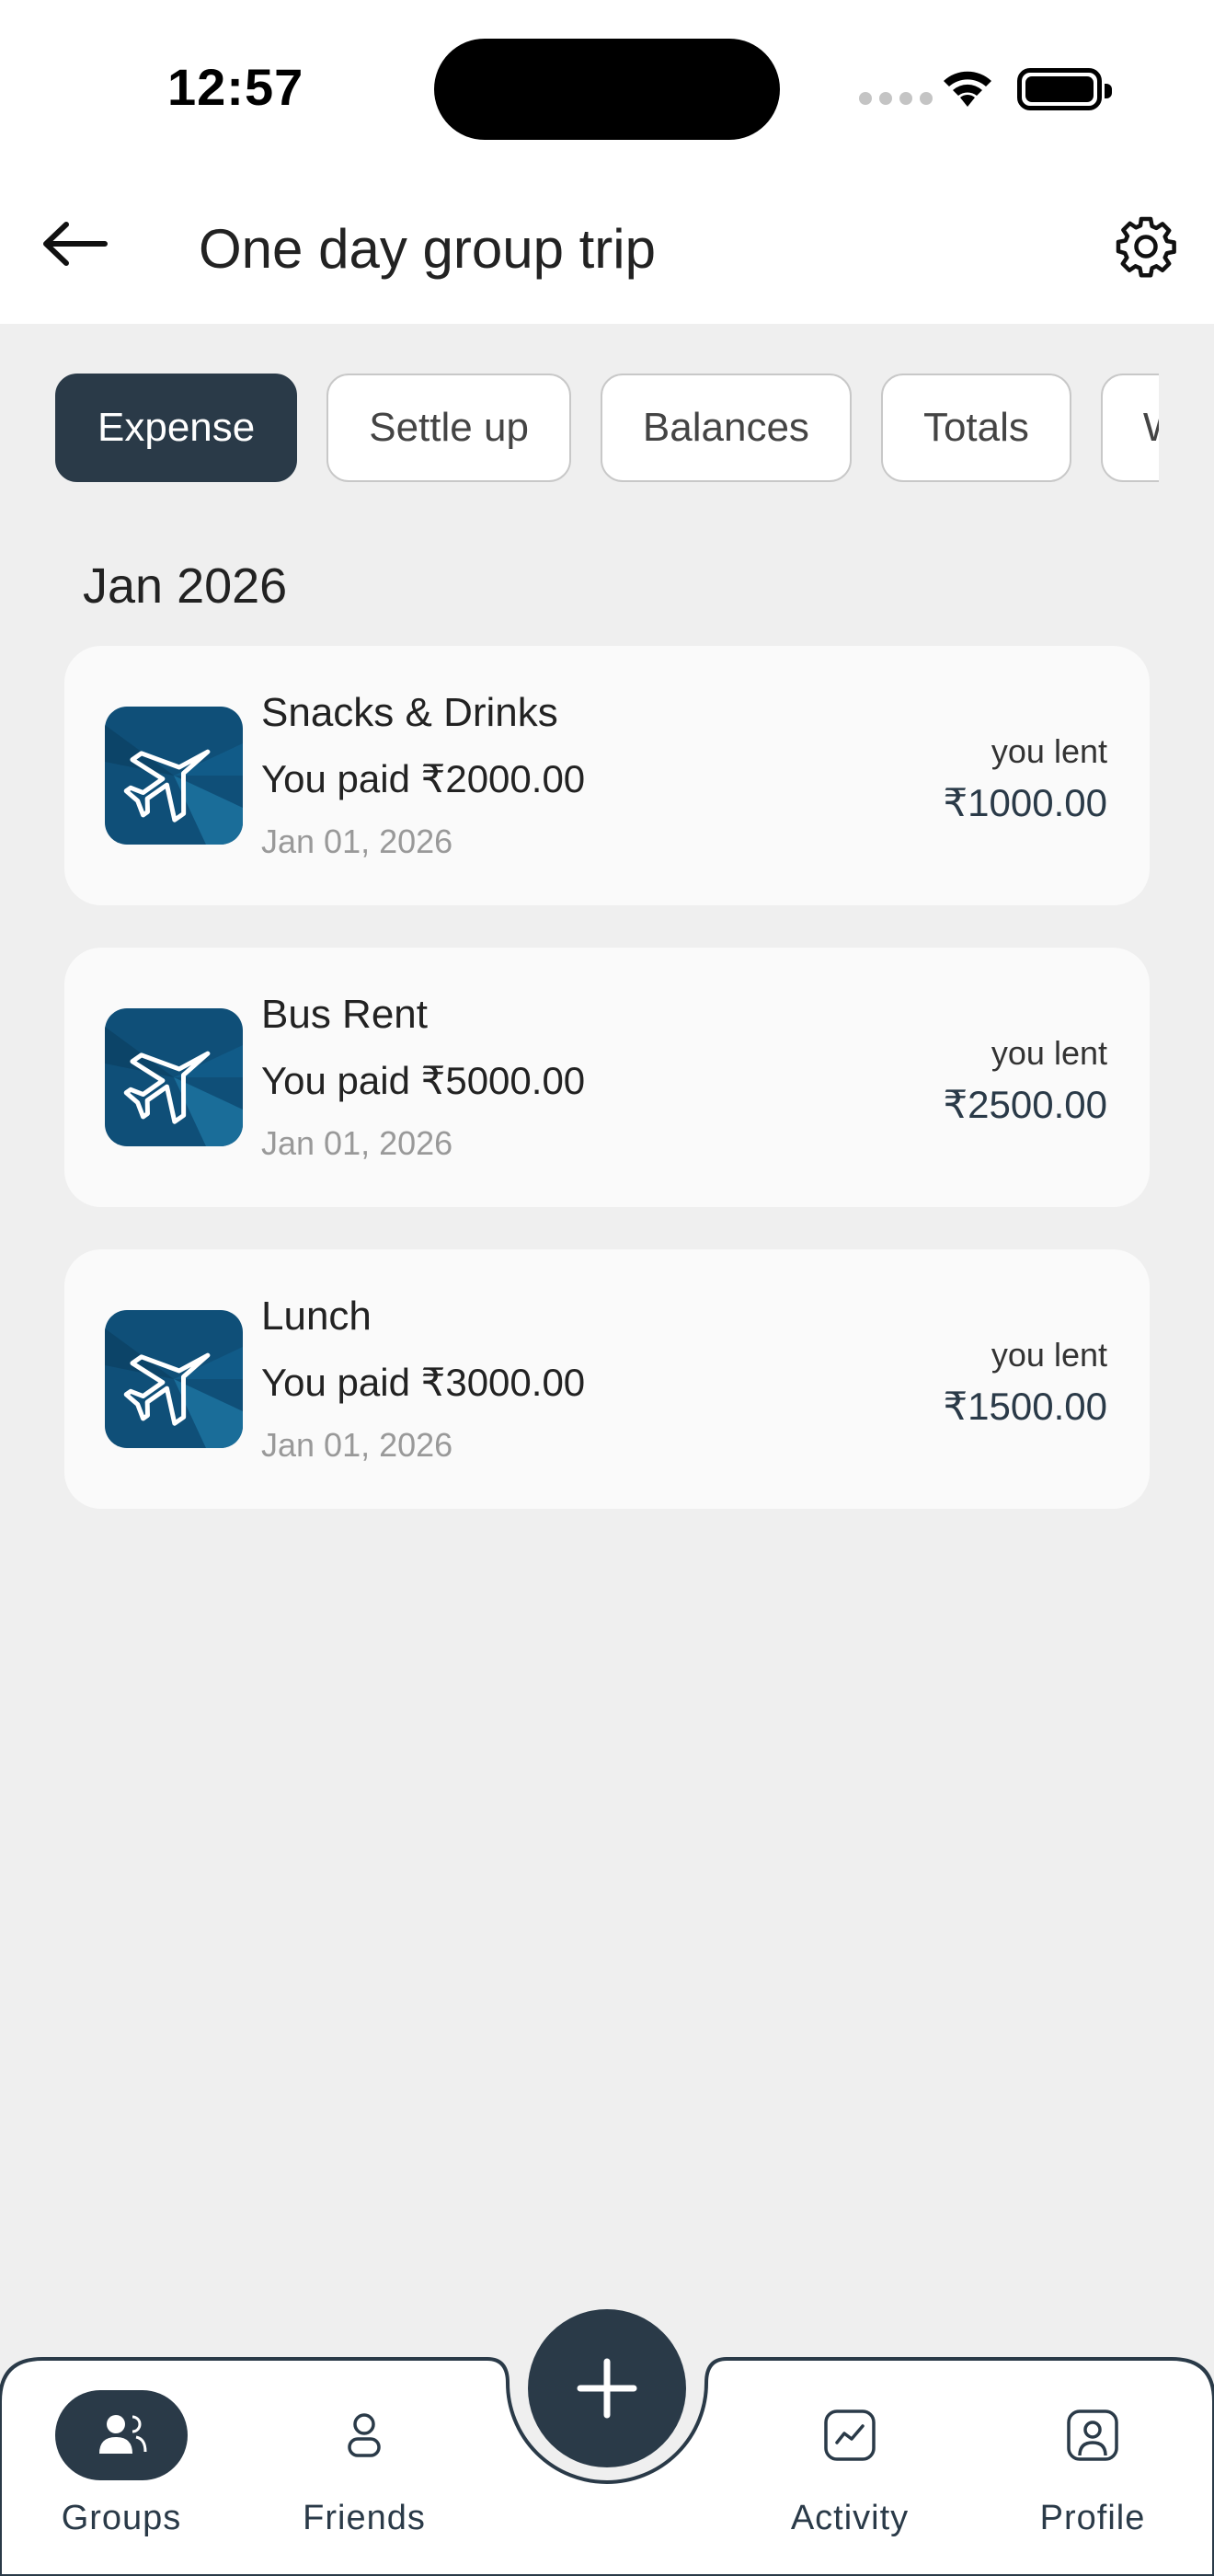 The image size is (1214, 2576). I want to click on nav-label: Activity, so click(850, 2518).